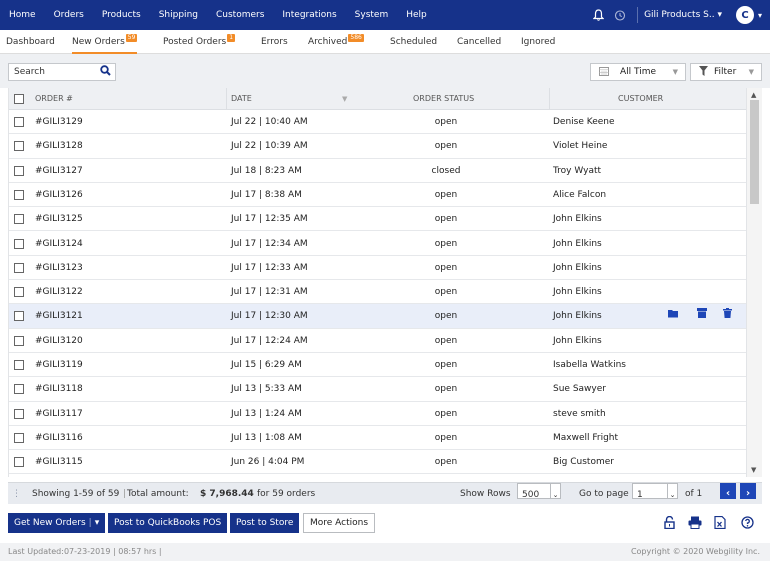 The image size is (770, 561). What do you see at coordinates (620, 15) in the screenshot?
I see `clock-icon` at bounding box center [620, 15].